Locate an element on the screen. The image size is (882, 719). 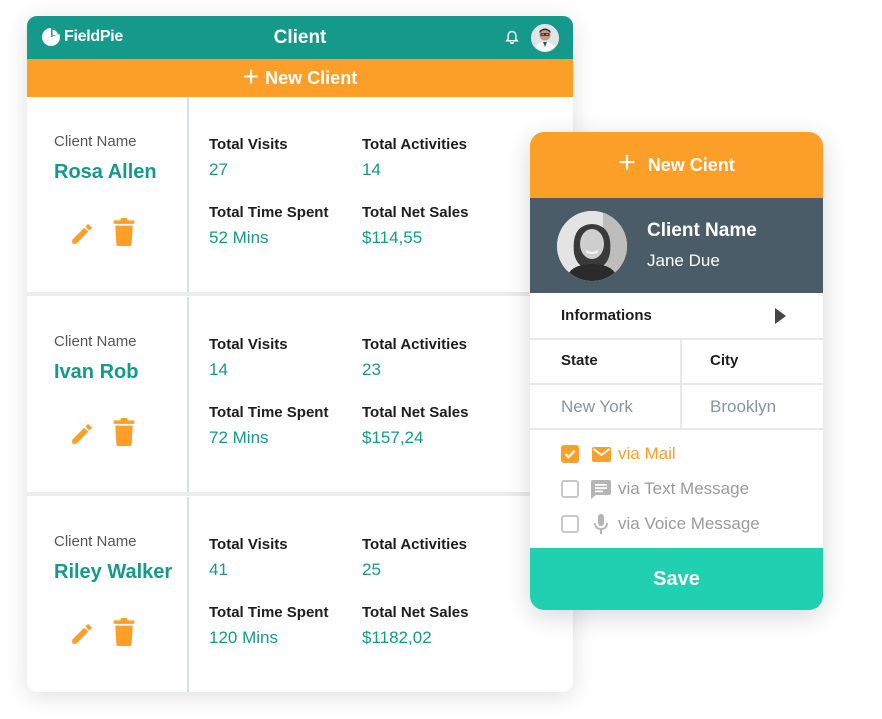
logo-text: FieldPie is located at coordinates (93, 36).